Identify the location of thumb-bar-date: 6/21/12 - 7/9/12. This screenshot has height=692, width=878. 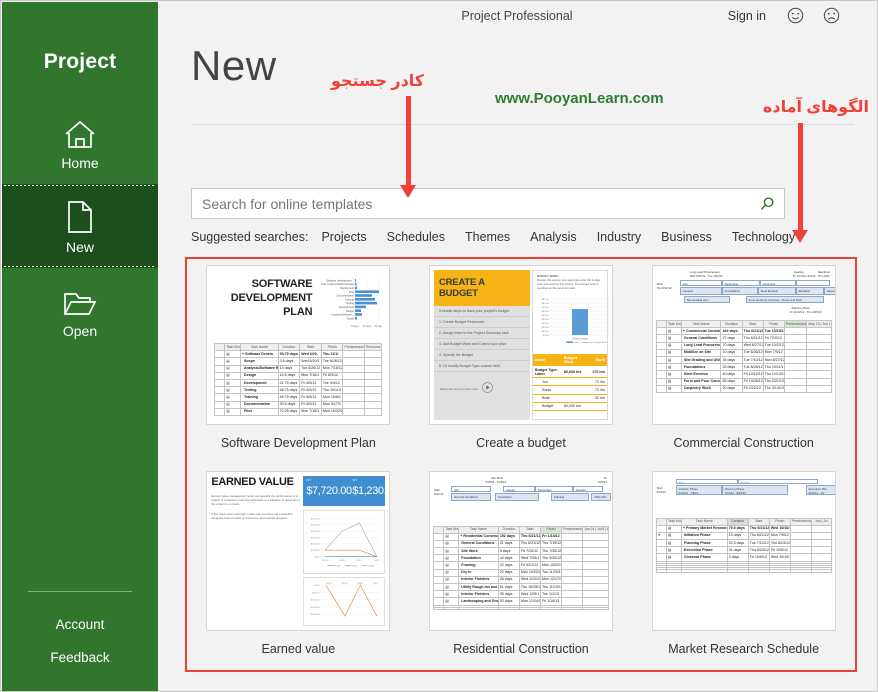
(688, 492).